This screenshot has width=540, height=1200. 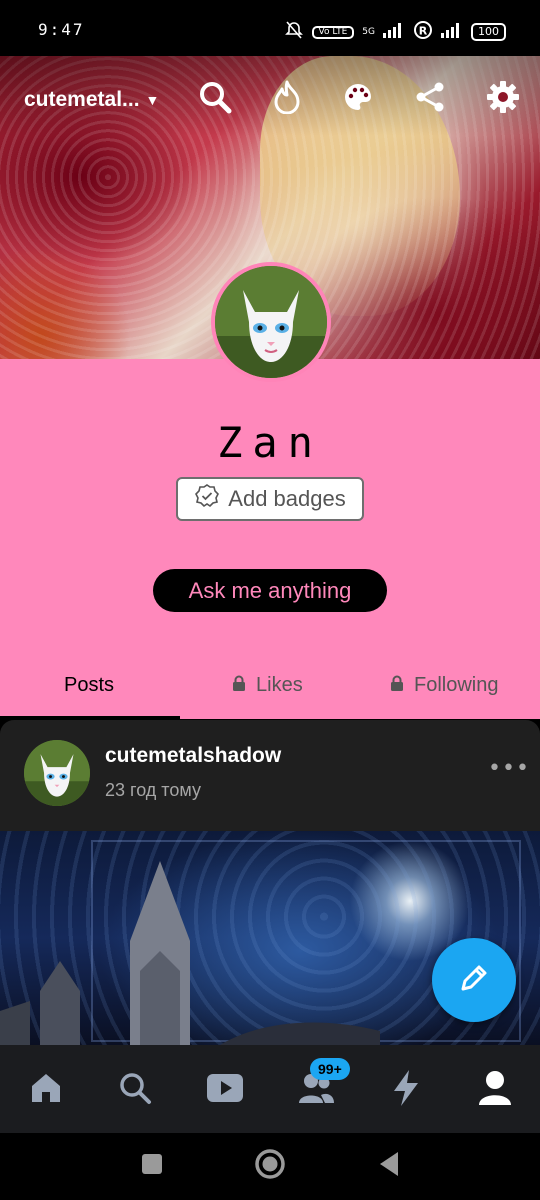 I want to click on signal-icon, so click(x=394, y=32).